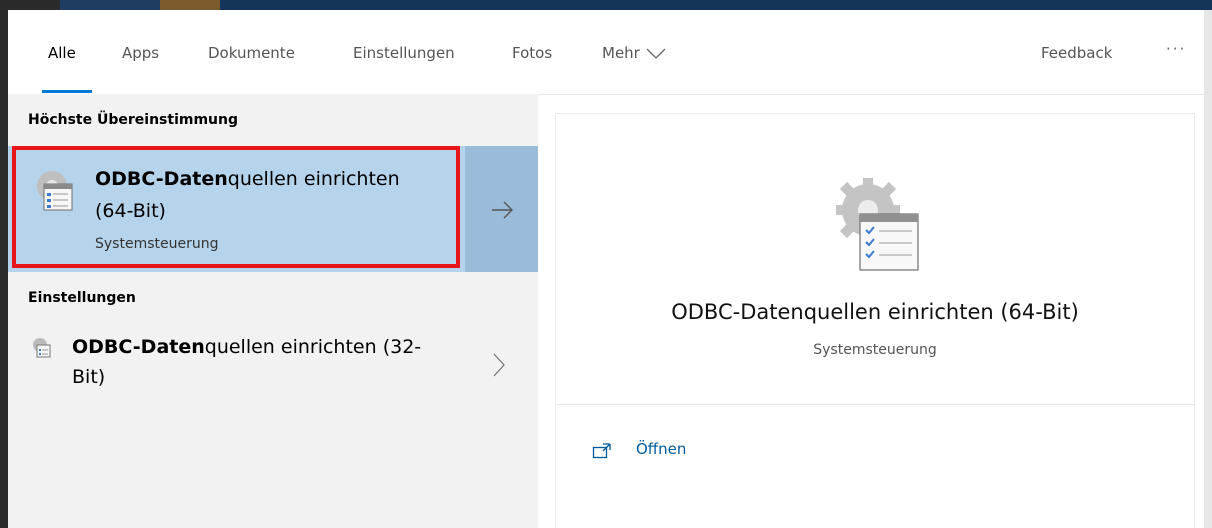  Describe the element at coordinates (532, 53) in the screenshot. I see `tab-fotos: Fotos` at that location.